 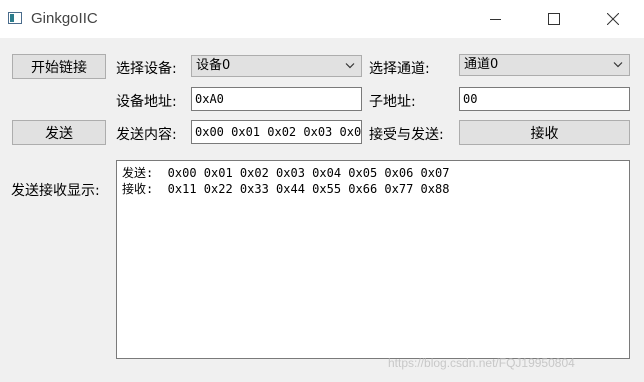 What do you see at coordinates (146, 135) in the screenshot?
I see `content-label: 发送内容:` at bounding box center [146, 135].